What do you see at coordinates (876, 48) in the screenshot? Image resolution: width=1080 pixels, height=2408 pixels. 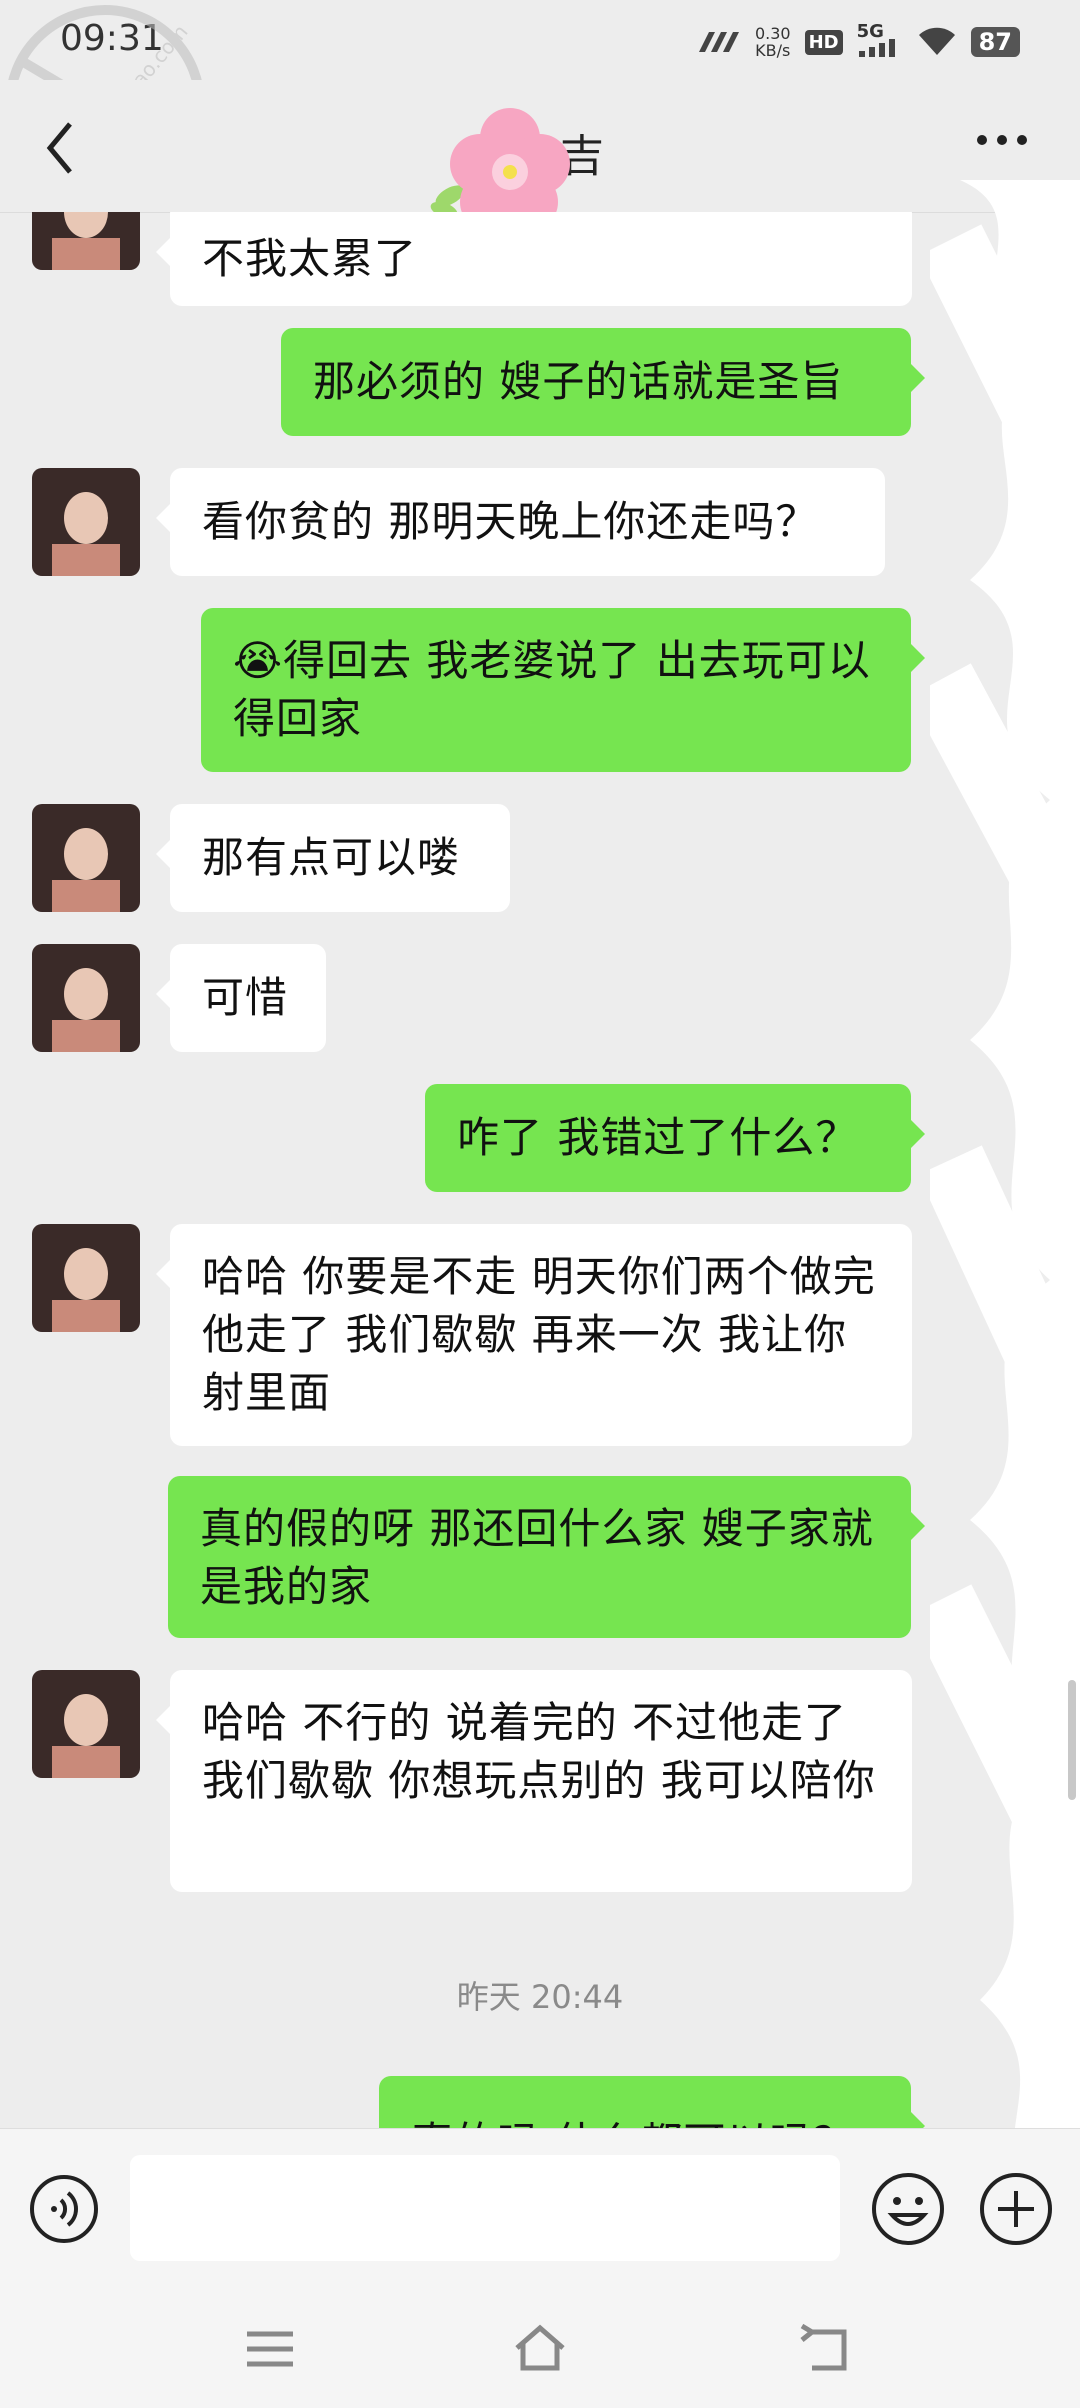 I see `cell-signal-icon` at bounding box center [876, 48].